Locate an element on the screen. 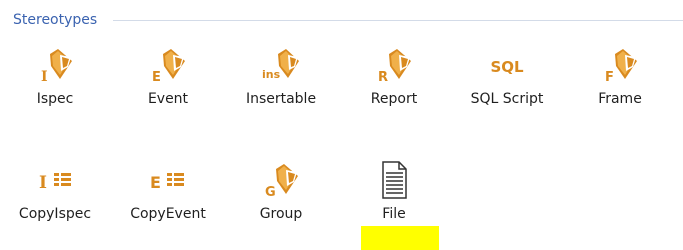 This screenshot has width=683, height=250. stereotype-group-button: G Group is located at coordinates (281, 198).